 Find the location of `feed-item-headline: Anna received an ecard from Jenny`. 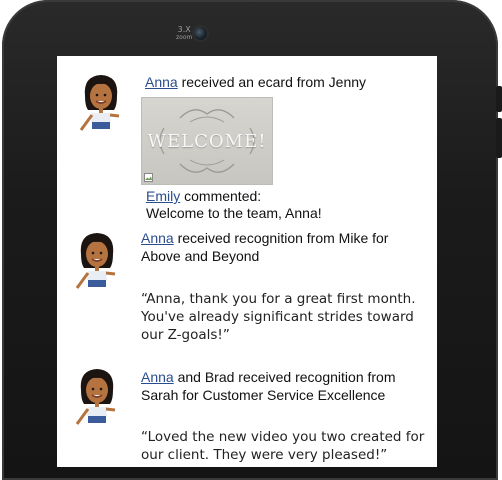

feed-item-headline: Anna received an ecard from Jenny is located at coordinates (287, 82).